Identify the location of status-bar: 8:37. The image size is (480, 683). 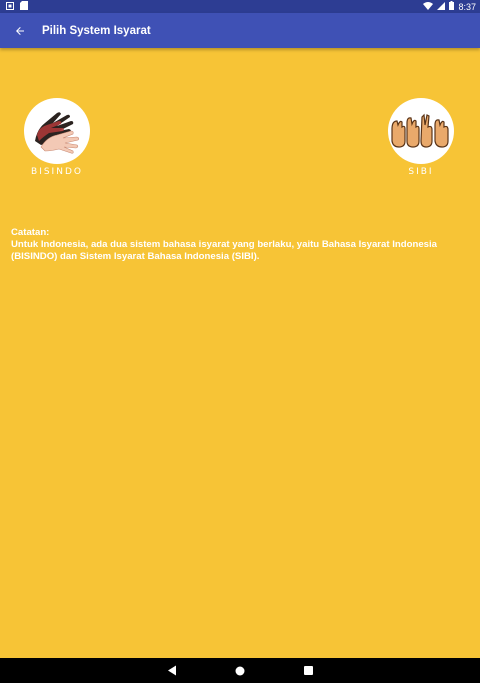
(240, 6).